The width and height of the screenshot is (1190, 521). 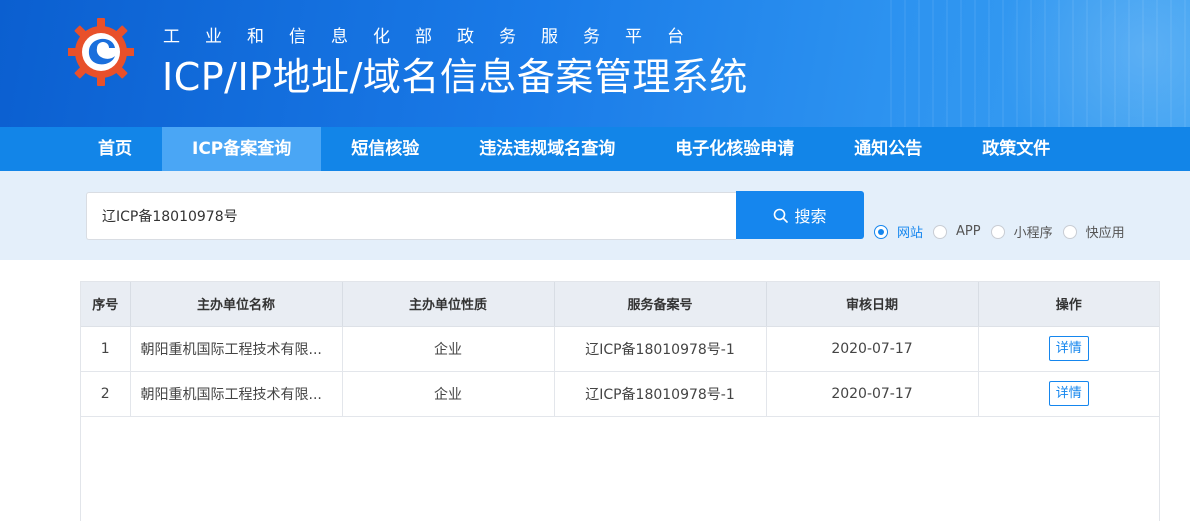 What do you see at coordinates (660, 304) in the screenshot?
I see `header-record-no: 服务备案号` at bounding box center [660, 304].